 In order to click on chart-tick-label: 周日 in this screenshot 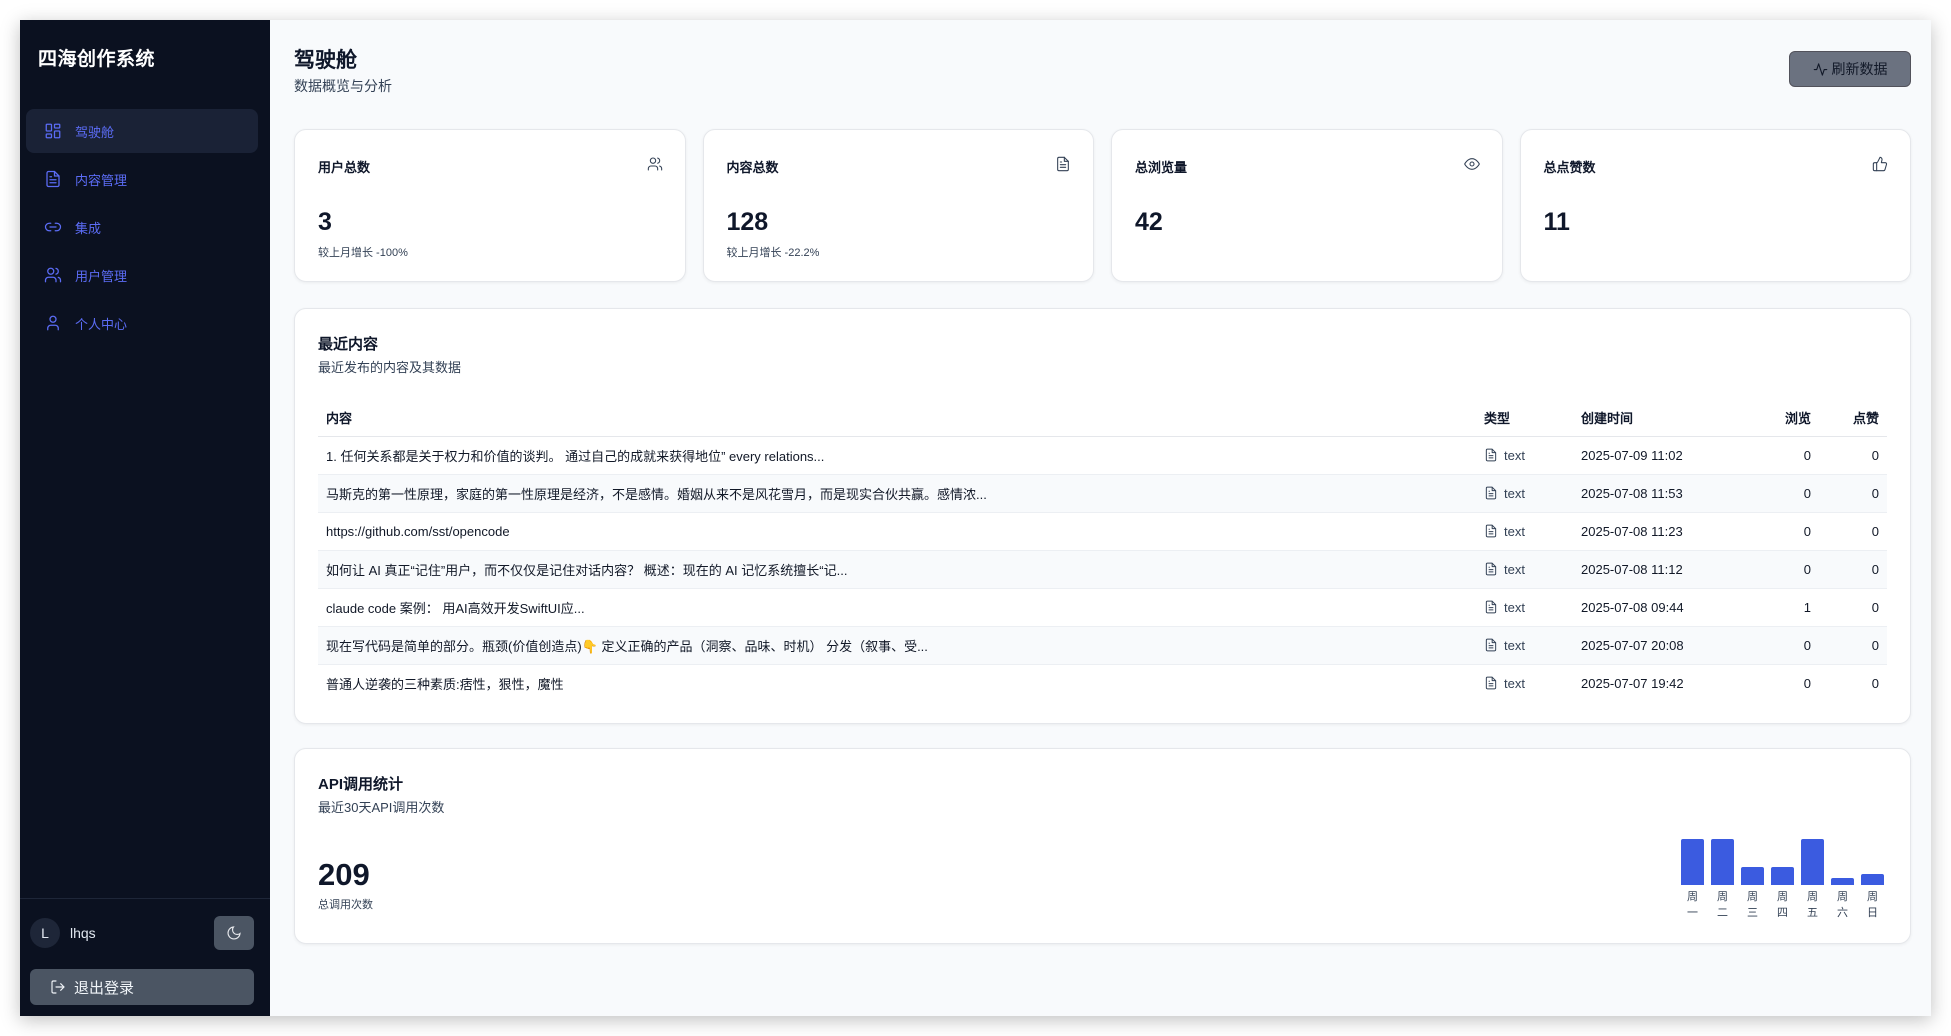, I will do `click(1872, 905)`.